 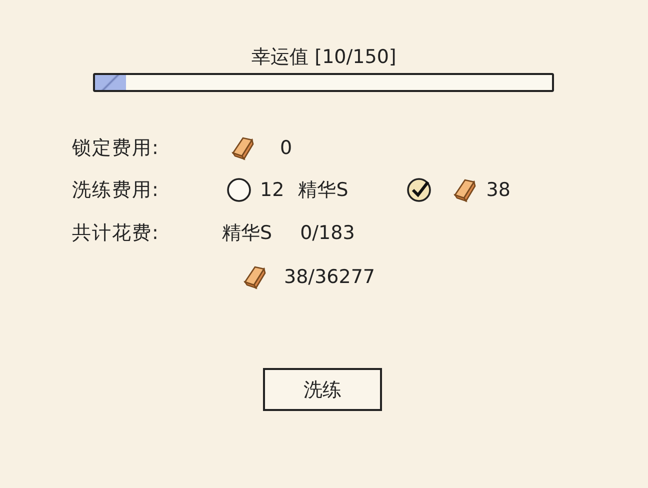 What do you see at coordinates (323, 190) in the screenshot?
I see `option-material: 精华S` at bounding box center [323, 190].